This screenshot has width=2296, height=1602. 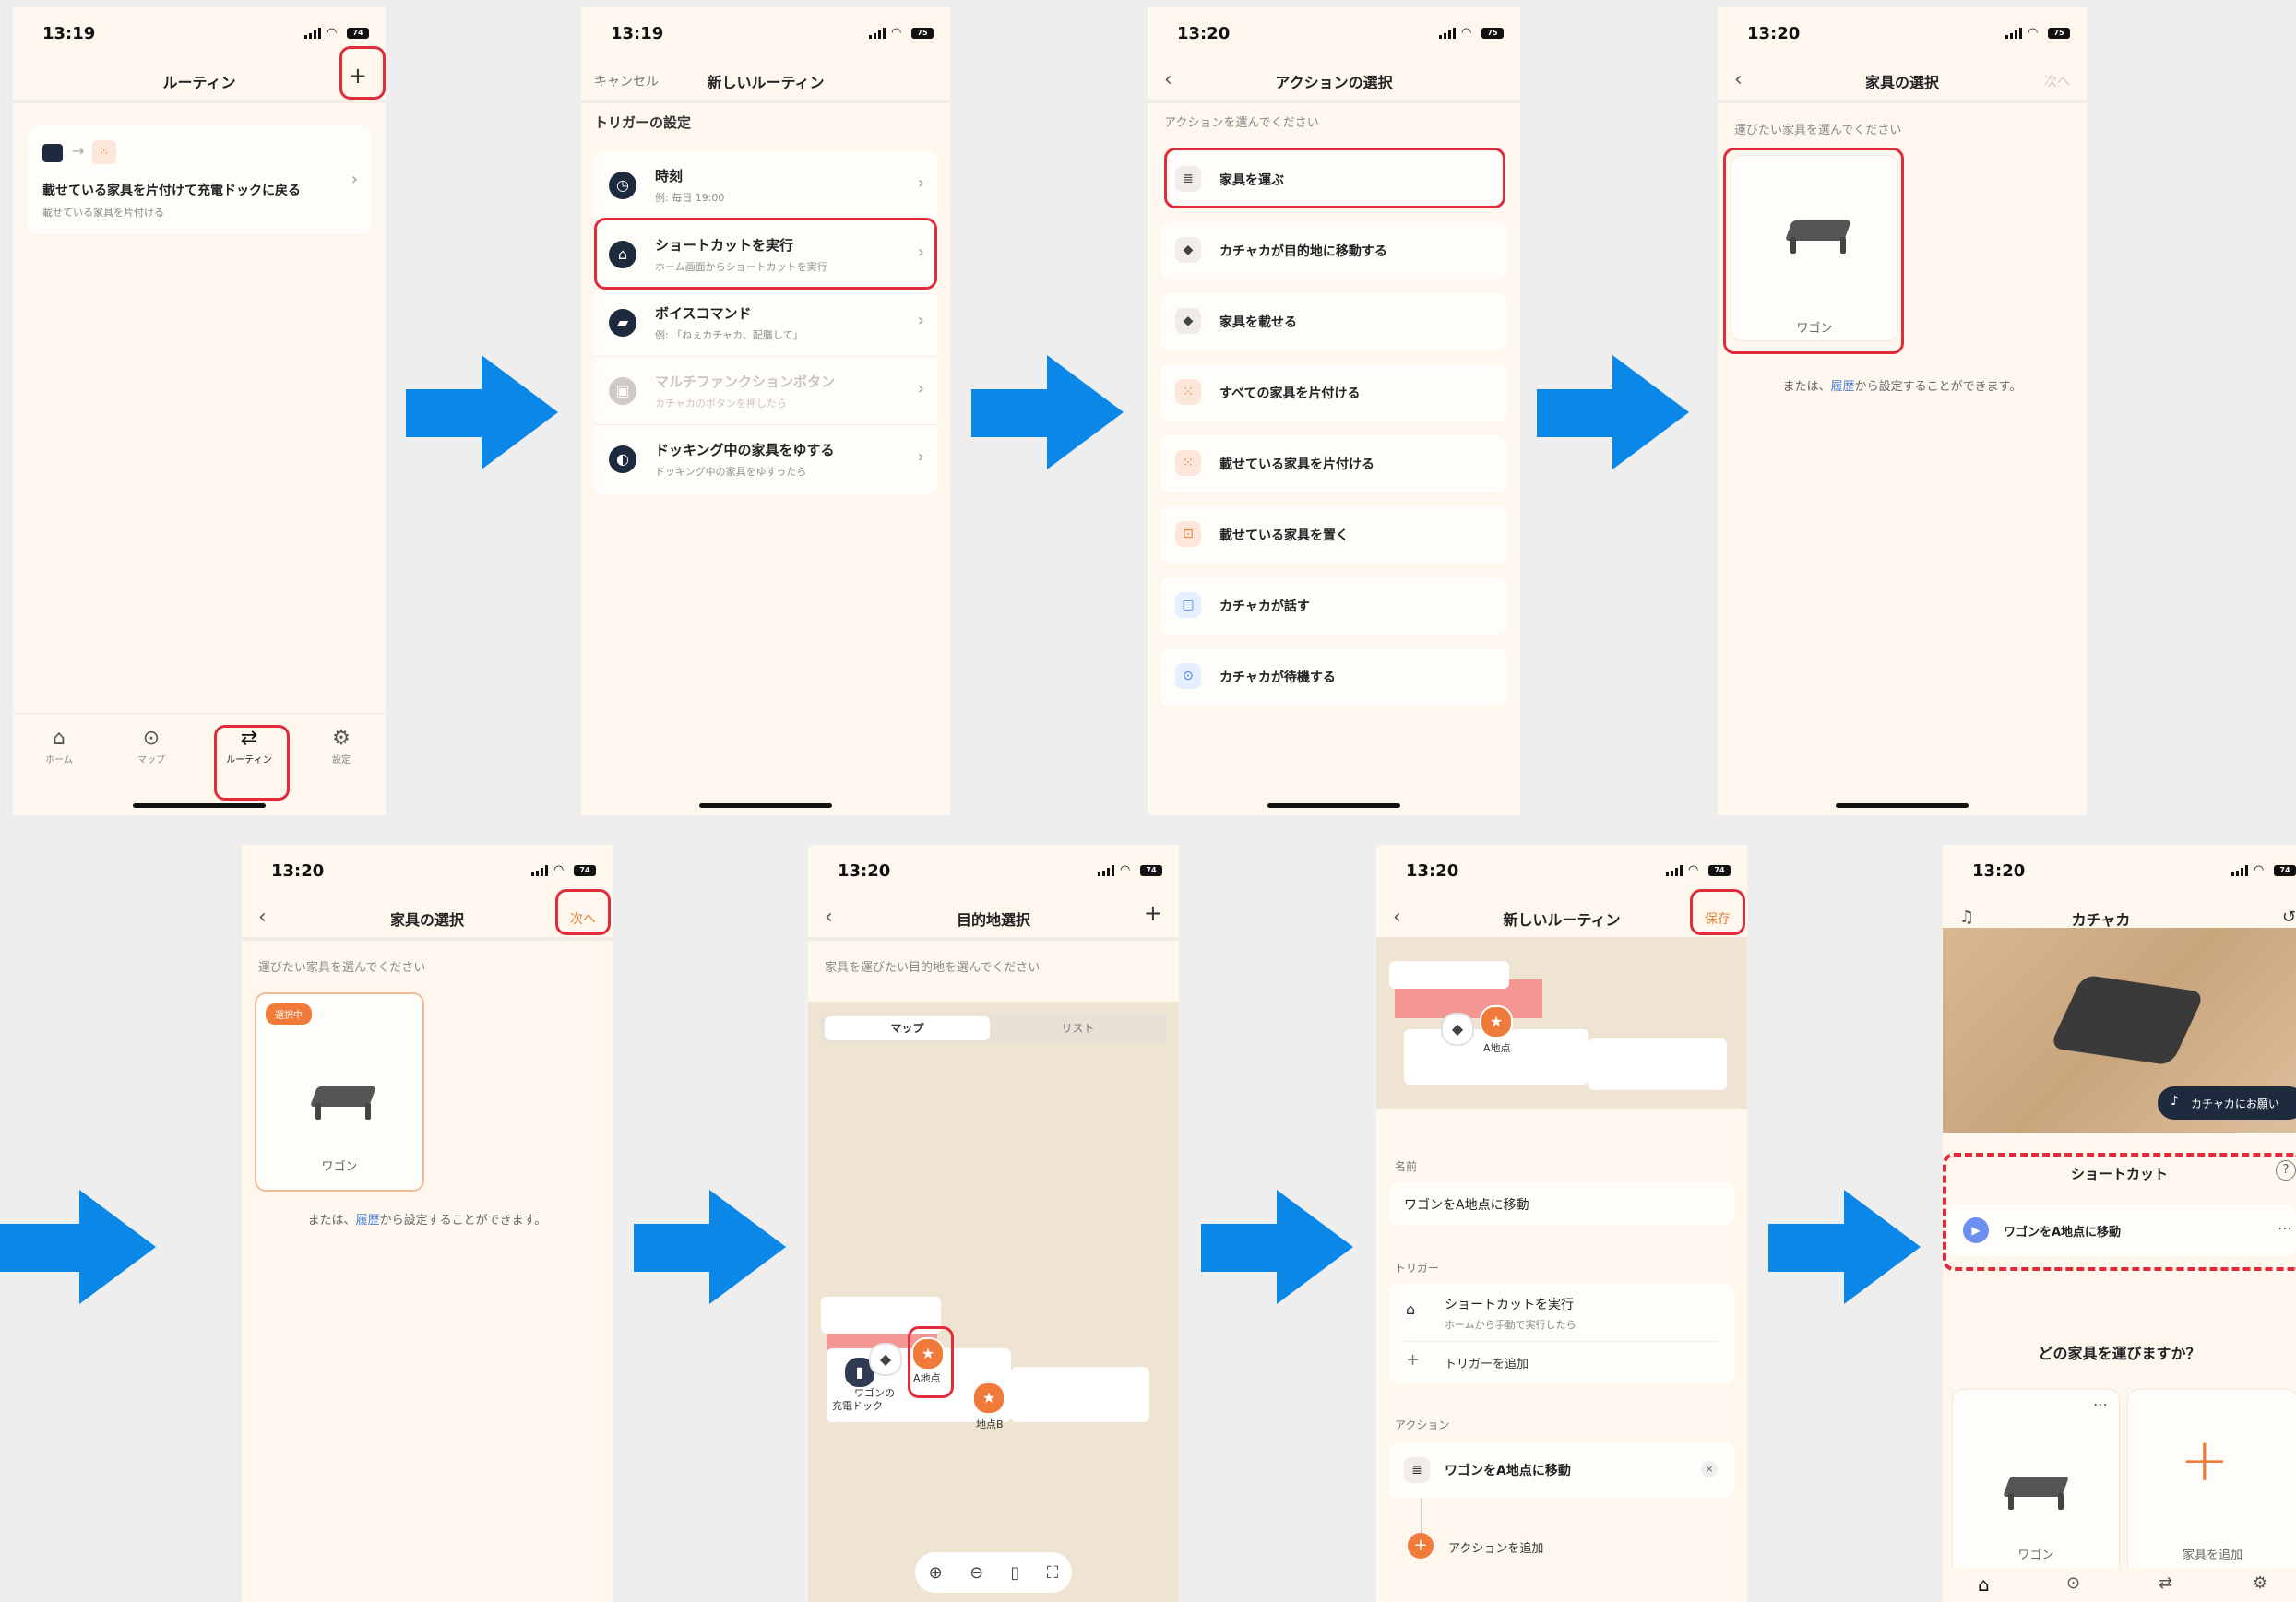 I want to click on history-hint-prefix: または、, so click(x=1807, y=387).